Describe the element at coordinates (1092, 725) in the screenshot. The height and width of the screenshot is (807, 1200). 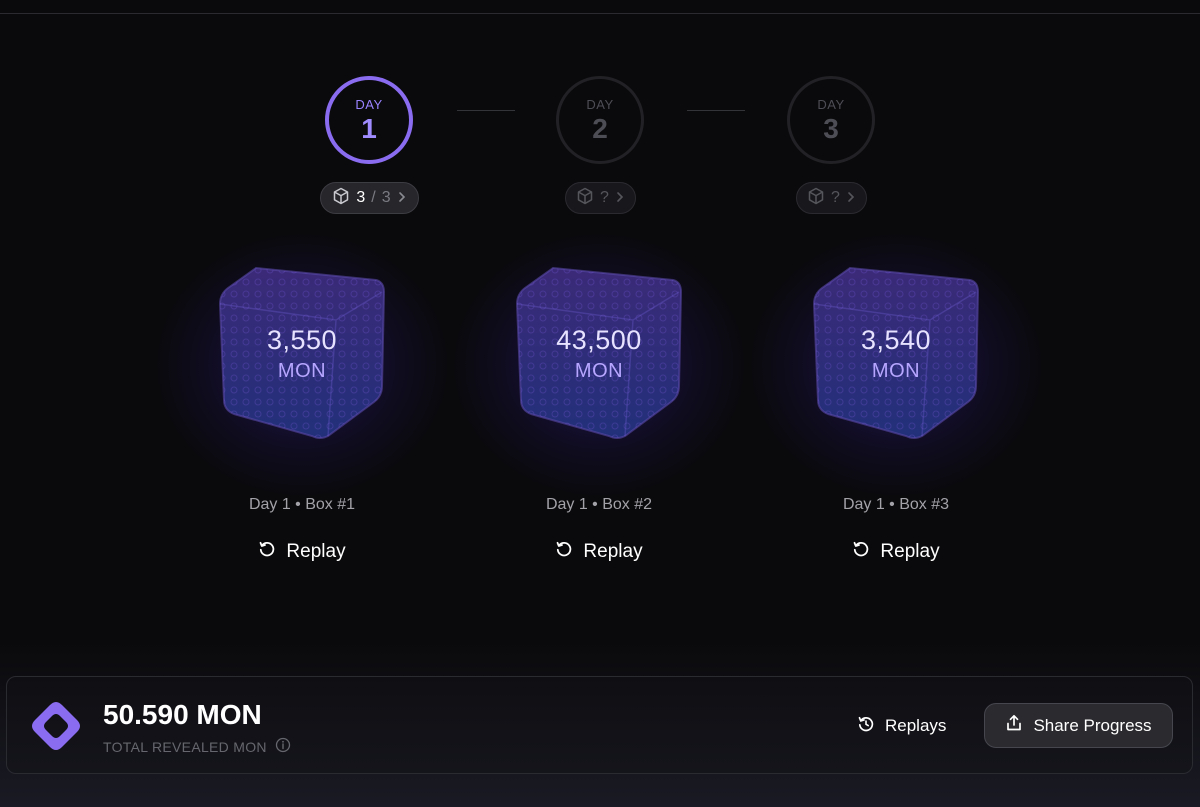
I see `share-progress-label: Share Progress` at that location.